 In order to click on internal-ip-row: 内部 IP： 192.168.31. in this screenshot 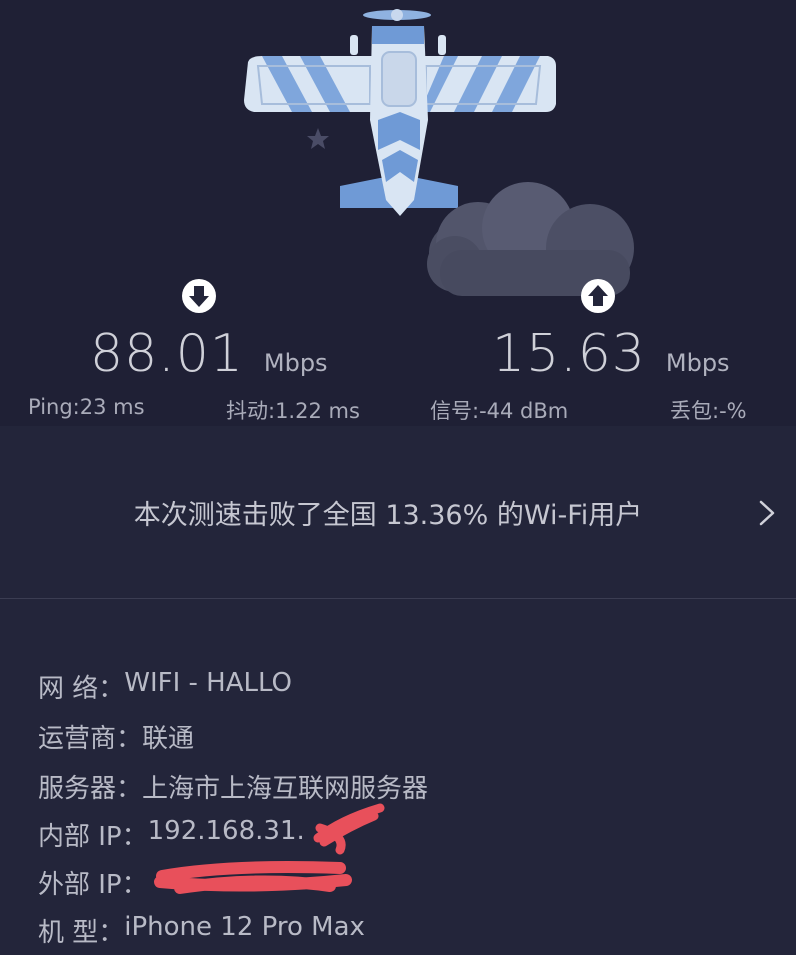, I will do `click(171, 834)`.